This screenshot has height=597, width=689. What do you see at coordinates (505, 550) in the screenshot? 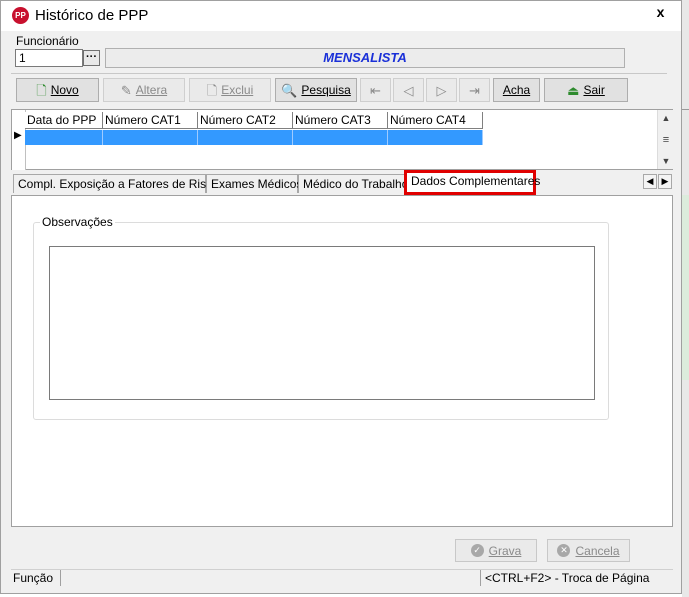
I see `grava-label: Grava` at bounding box center [505, 550].